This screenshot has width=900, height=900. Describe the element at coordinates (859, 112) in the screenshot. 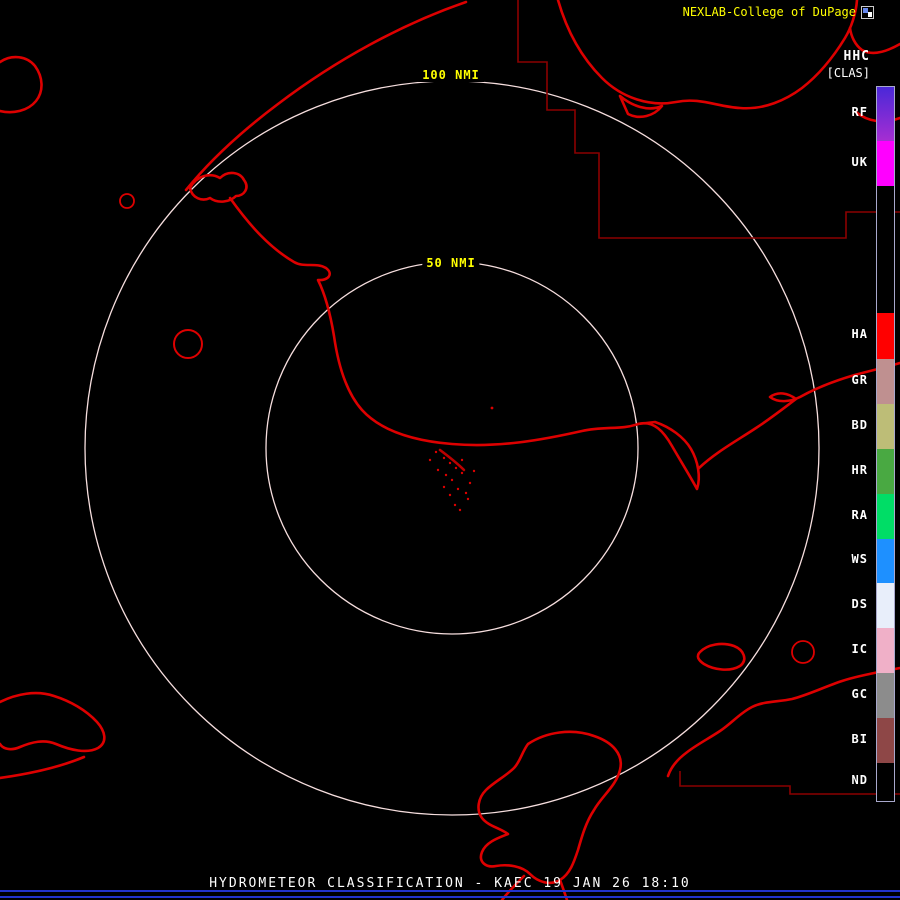

I see `legend-label-RF: RF` at that location.